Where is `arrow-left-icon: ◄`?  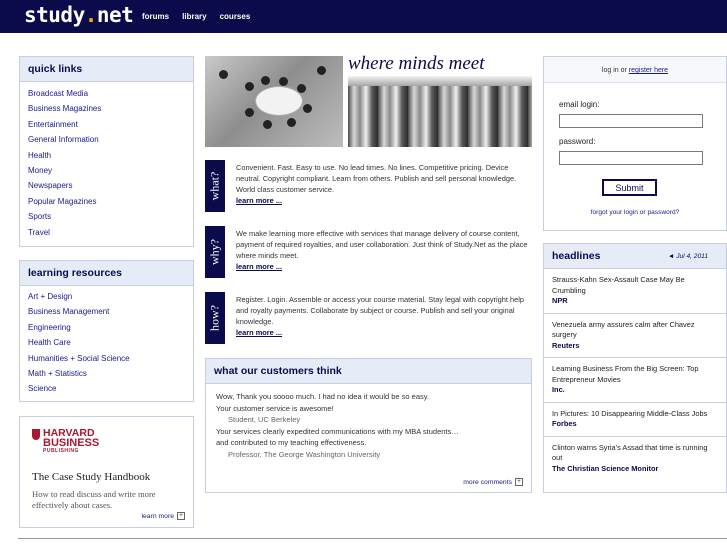
arrow-left-icon: ◄ is located at coordinates (671, 256).